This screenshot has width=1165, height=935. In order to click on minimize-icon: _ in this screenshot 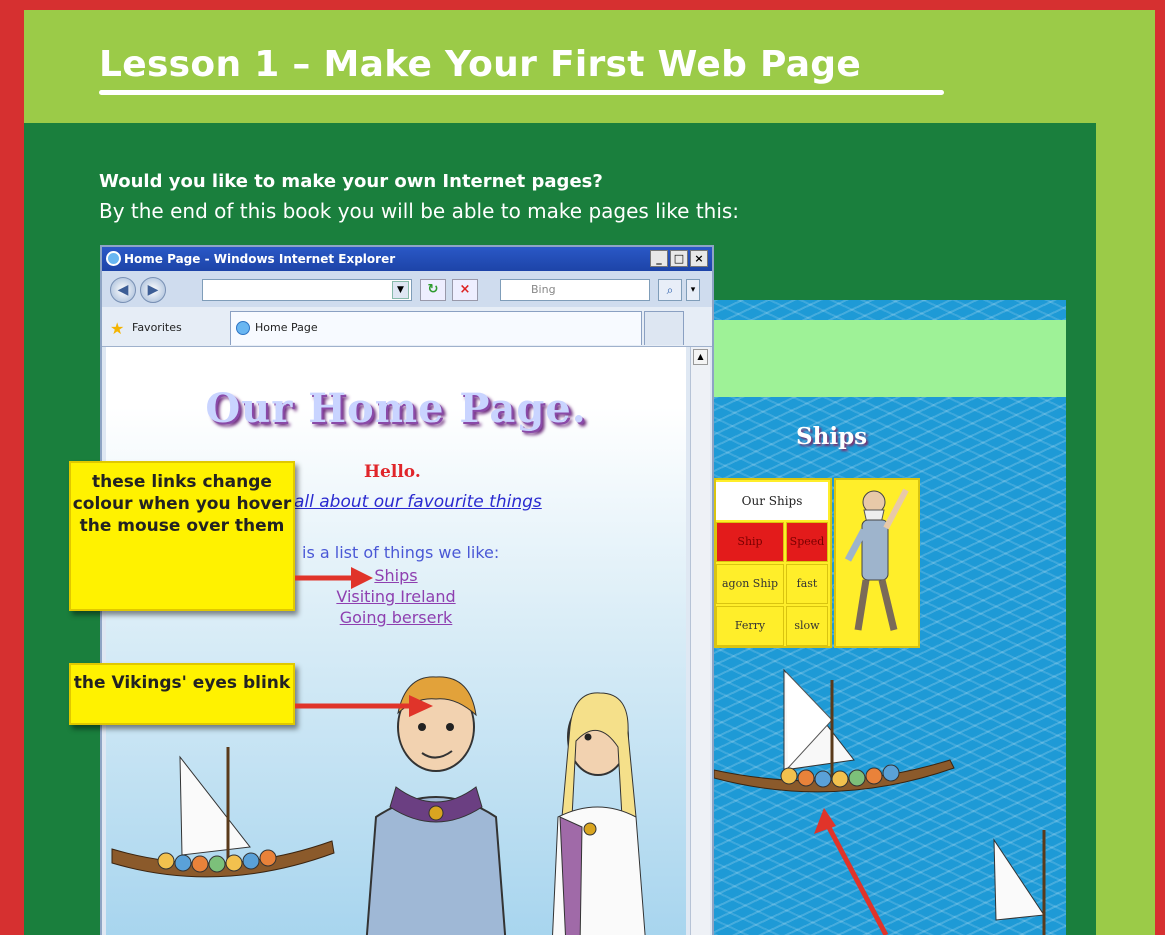, I will do `click(659, 258)`.